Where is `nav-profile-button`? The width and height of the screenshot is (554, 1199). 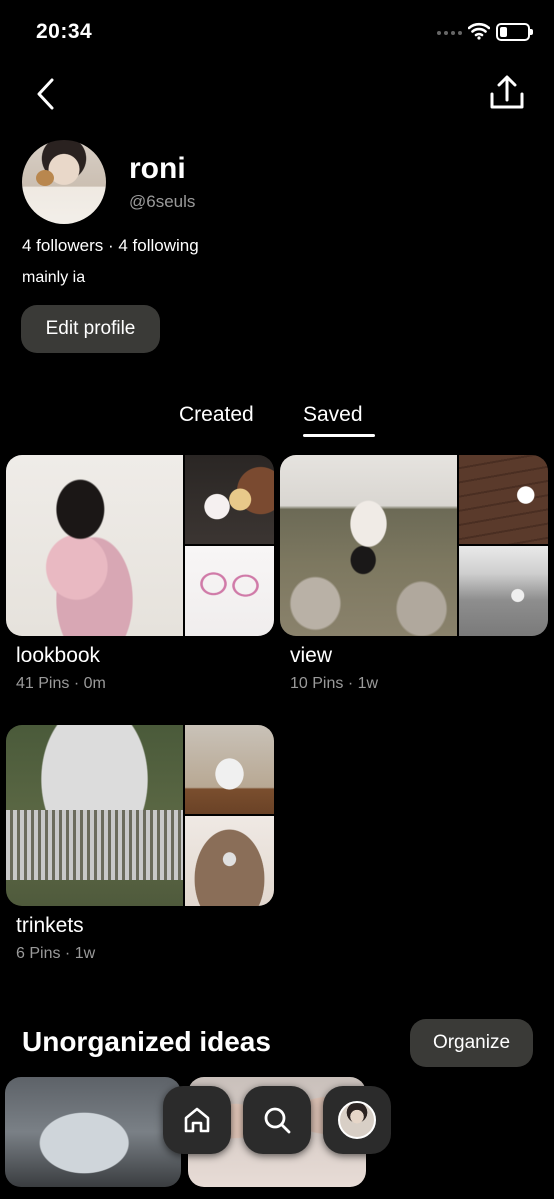 nav-profile-button is located at coordinates (357, 1120).